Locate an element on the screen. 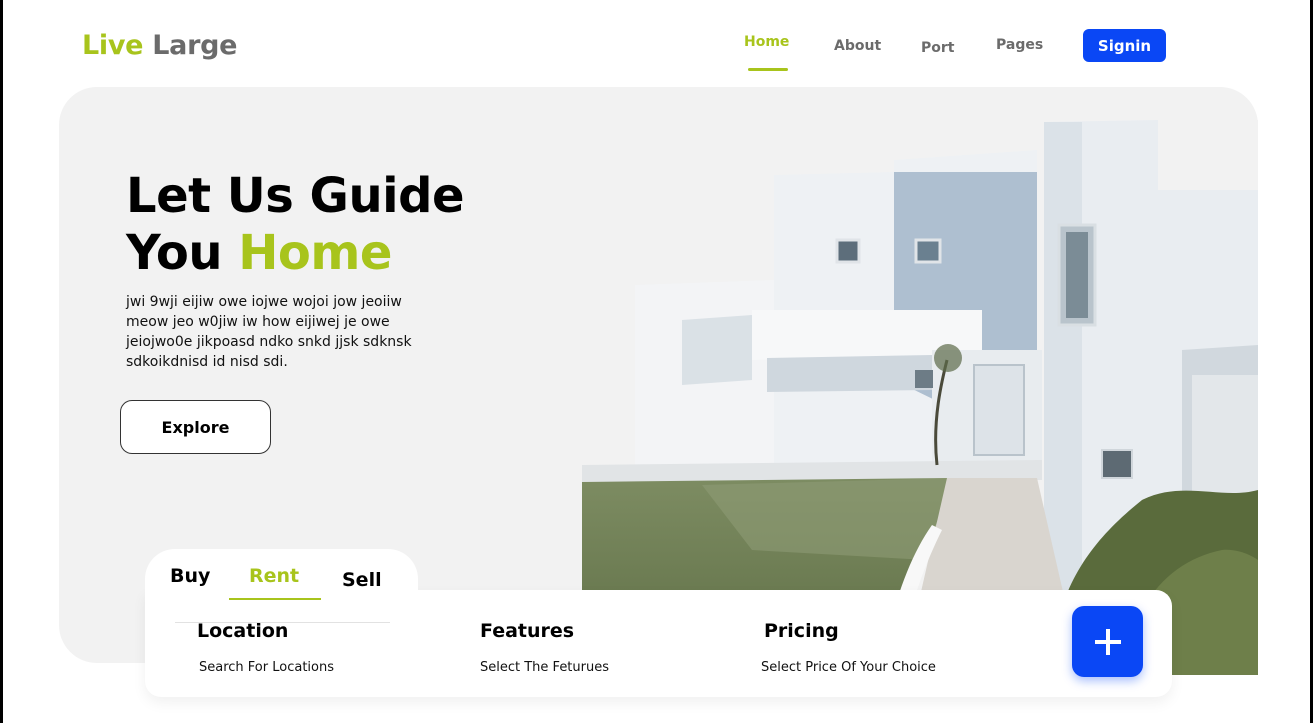 The image size is (1313, 723). signin-button: Signin is located at coordinates (1124, 45).